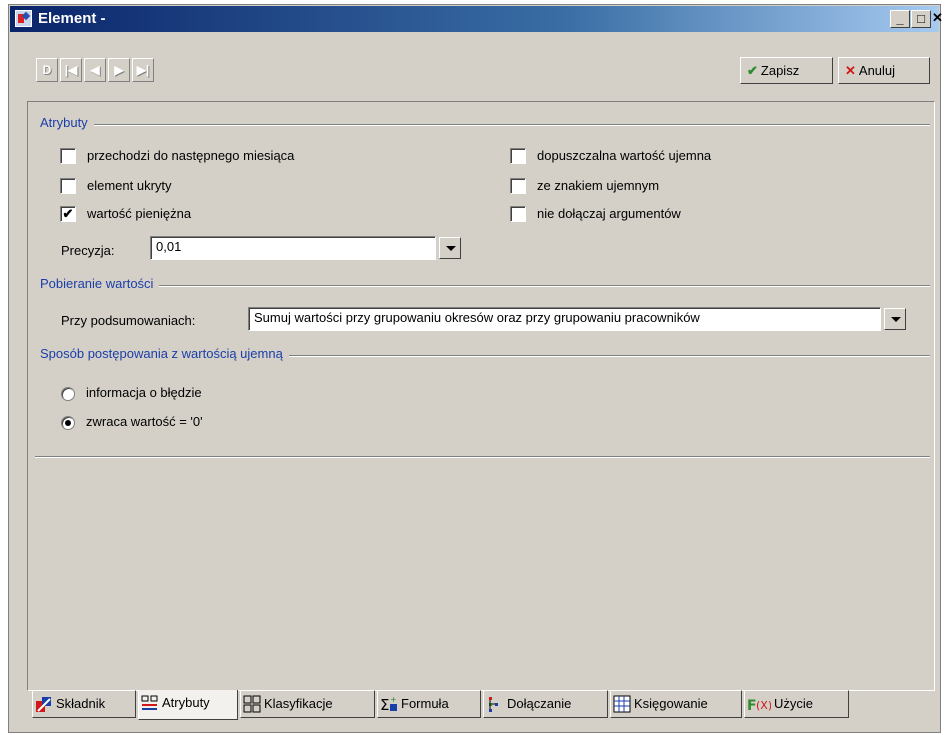 This screenshot has height=735, width=945. What do you see at coordinates (518, 214) in the screenshot?
I see `checkbox-no-attach-args` at bounding box center [518, 214].